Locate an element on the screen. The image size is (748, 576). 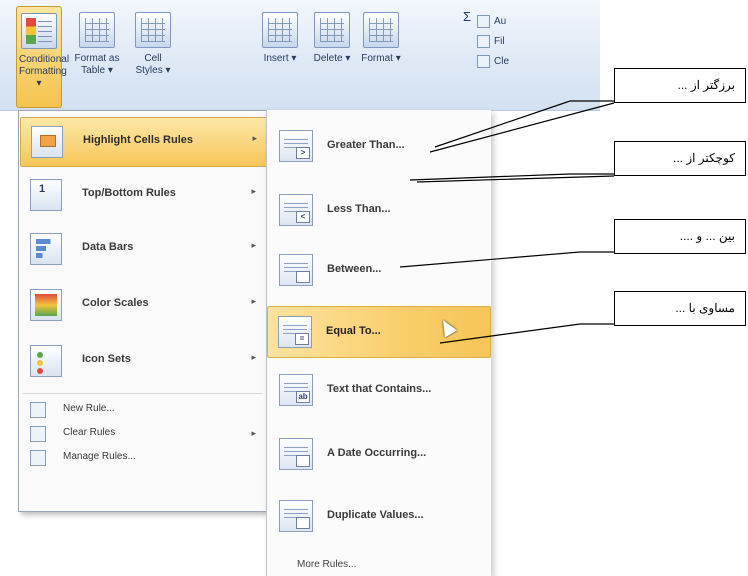
leader-line-between is located at coordinates (506, 259).